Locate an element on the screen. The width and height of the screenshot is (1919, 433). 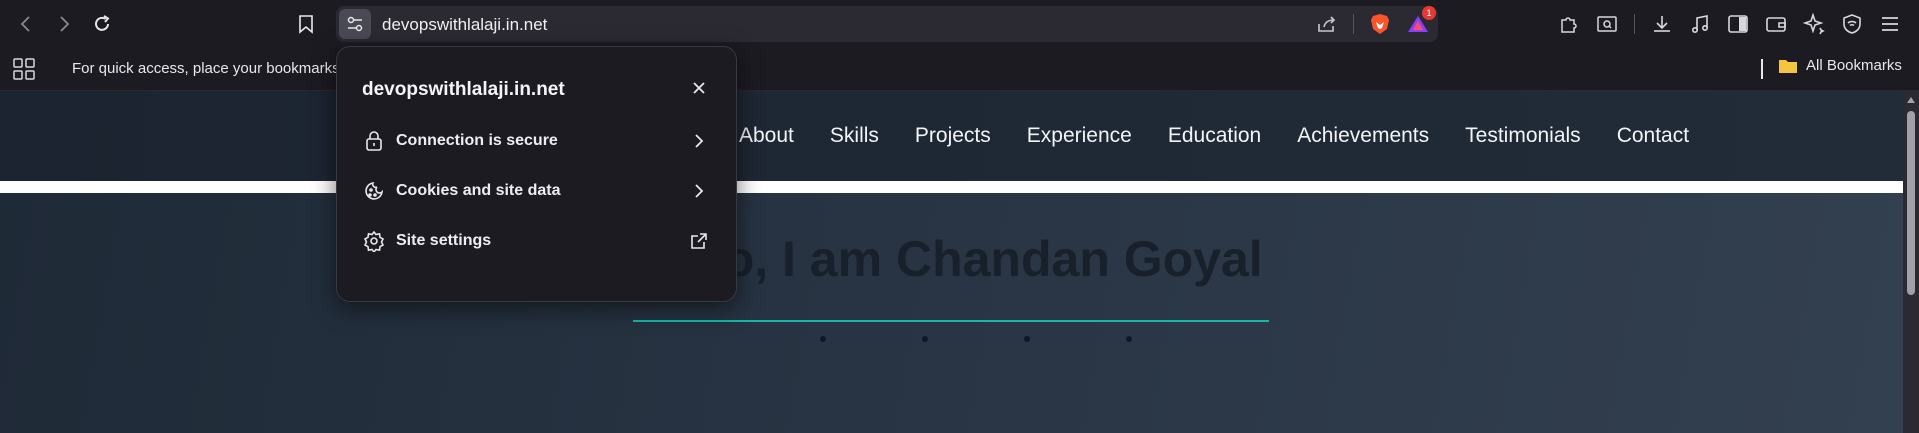
nav-link-education: Education is located at coordinates (1214, 136).